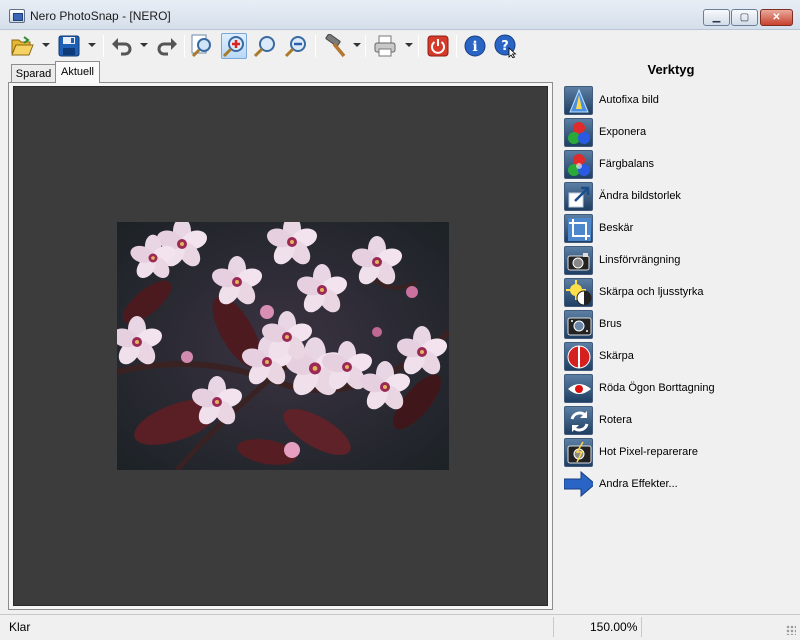 The width and height of the screenshot is (800, 640). I want to click on tool-red-eye: Röda Ögon Borttagning, so click(674, 389).